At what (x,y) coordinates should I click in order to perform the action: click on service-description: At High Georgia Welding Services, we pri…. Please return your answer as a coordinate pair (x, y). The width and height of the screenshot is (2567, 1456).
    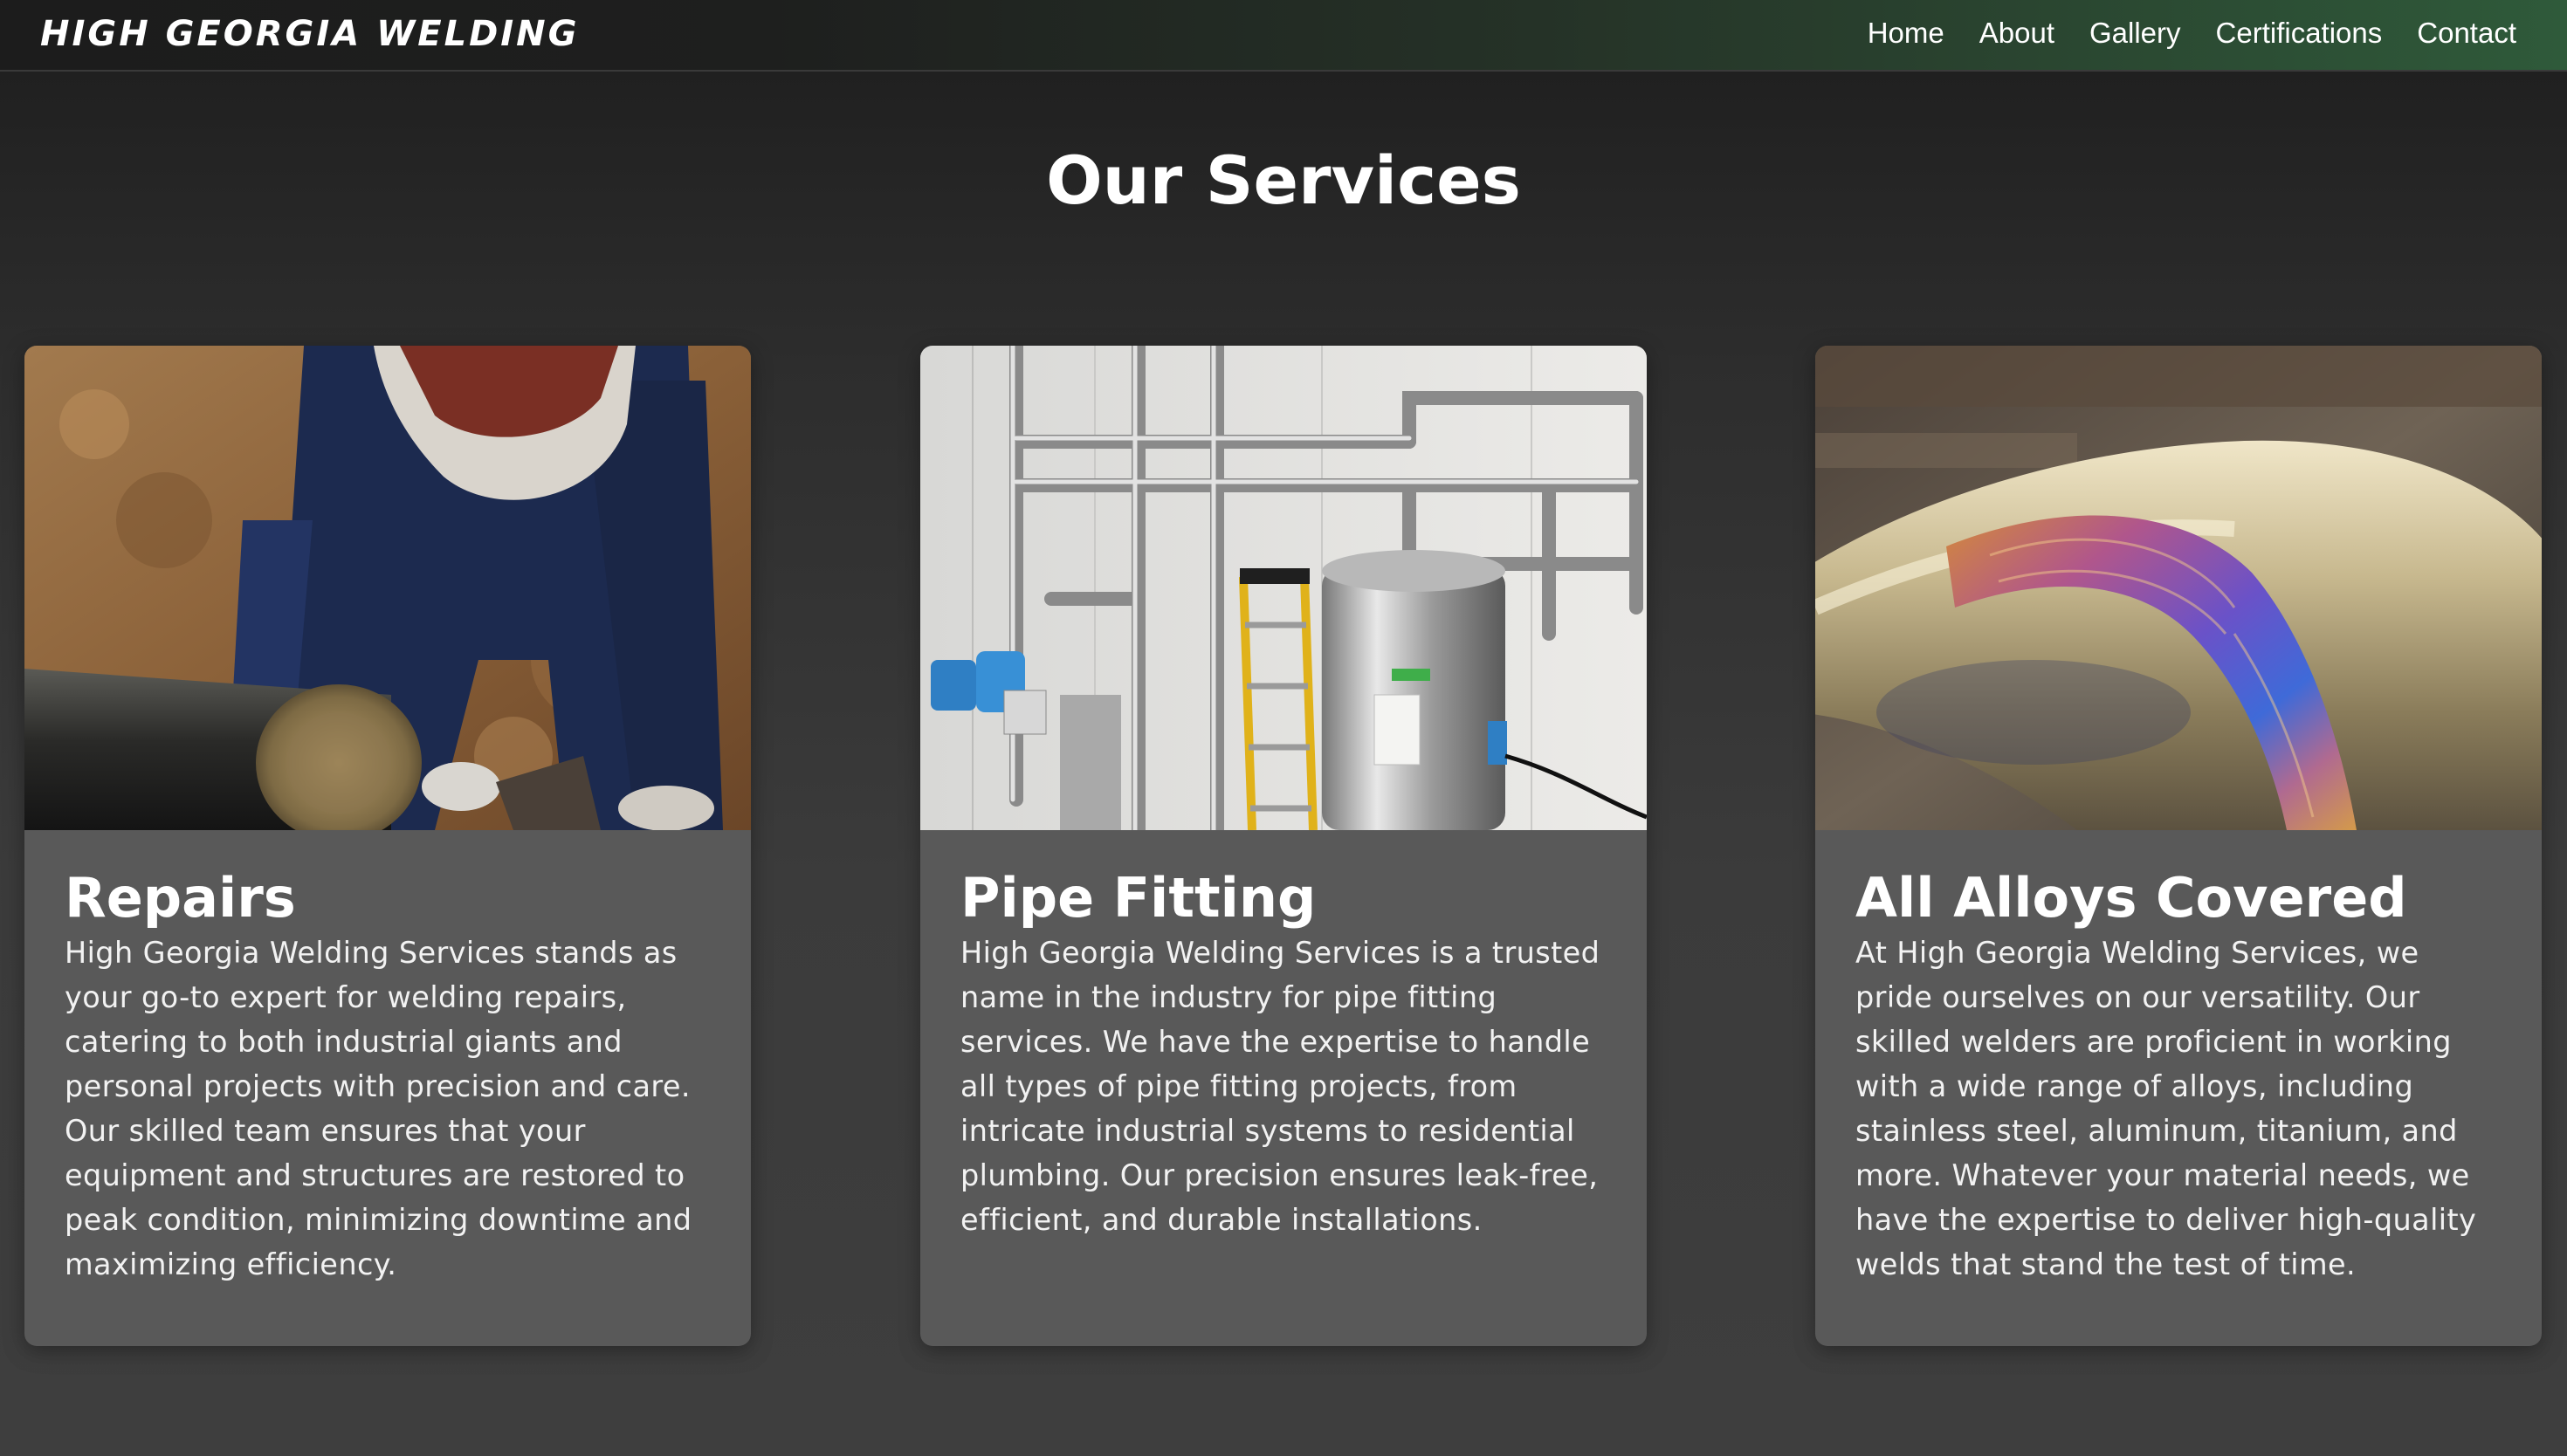
    Looking at the image, I should click on (2166, 1109).